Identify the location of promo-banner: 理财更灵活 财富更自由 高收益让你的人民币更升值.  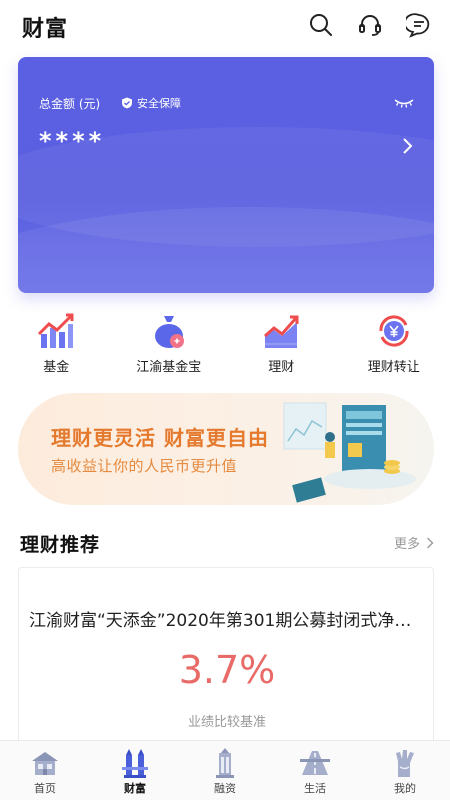
(226, 449).